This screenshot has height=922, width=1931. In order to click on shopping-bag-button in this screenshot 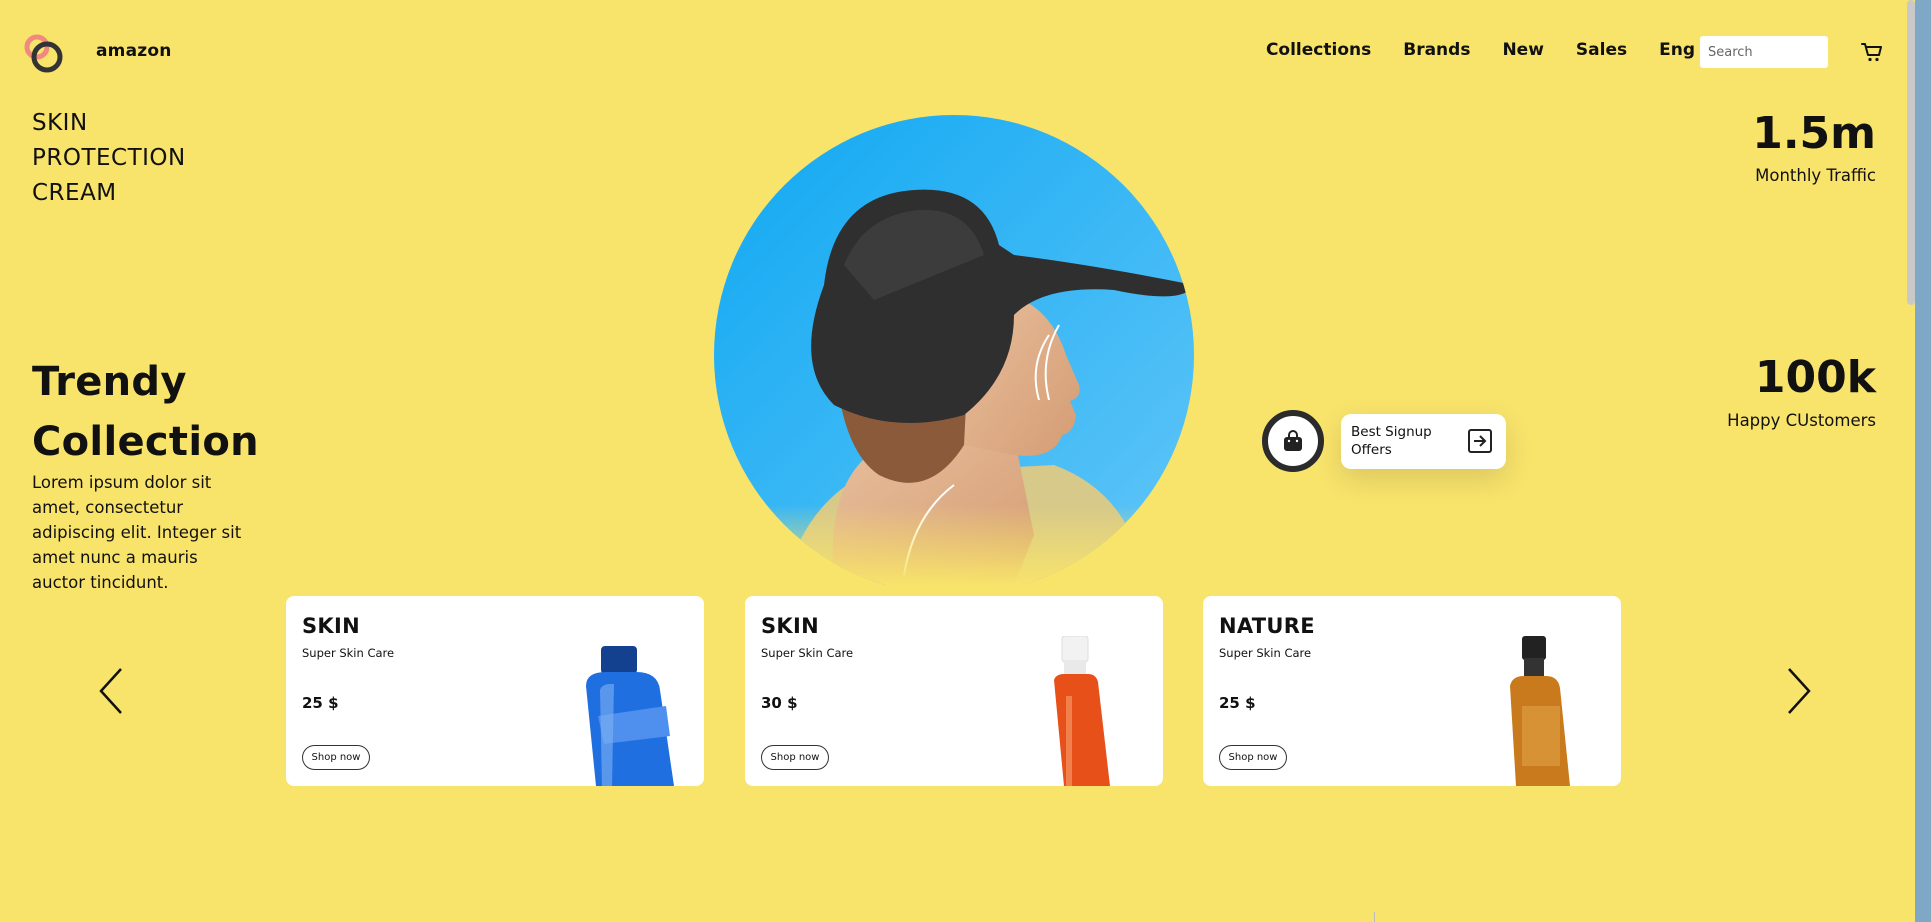, I will do `click(1293, 441)`.